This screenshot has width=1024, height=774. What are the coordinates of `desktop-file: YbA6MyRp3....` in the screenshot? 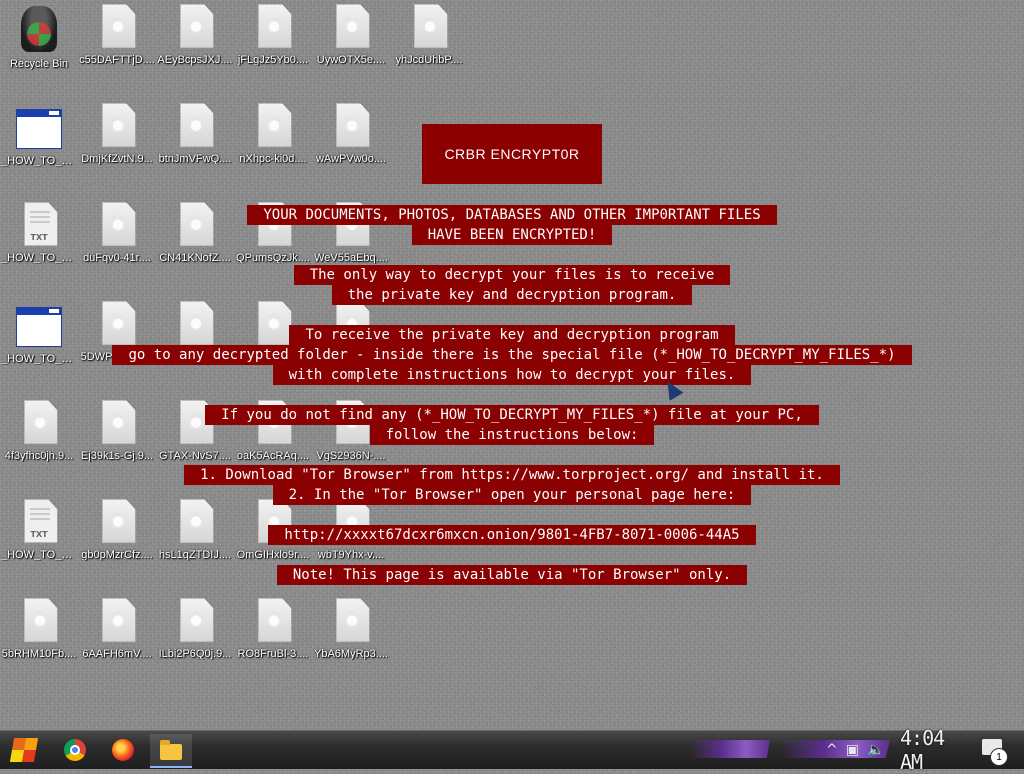 It's located at (351, 643).